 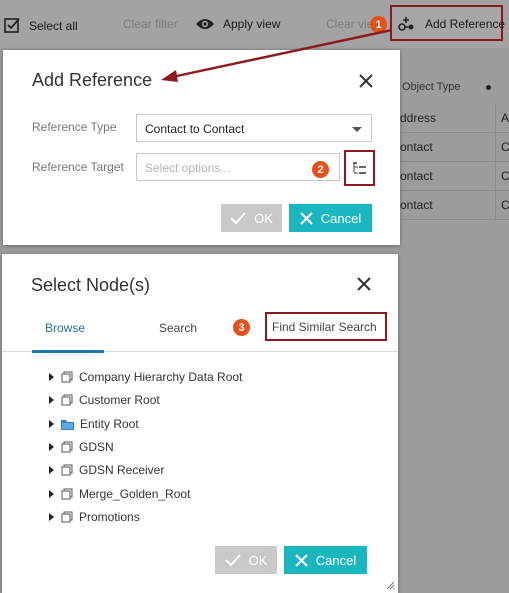 I want to click on tree-item: Entity Root, so click(x=94, y=424).